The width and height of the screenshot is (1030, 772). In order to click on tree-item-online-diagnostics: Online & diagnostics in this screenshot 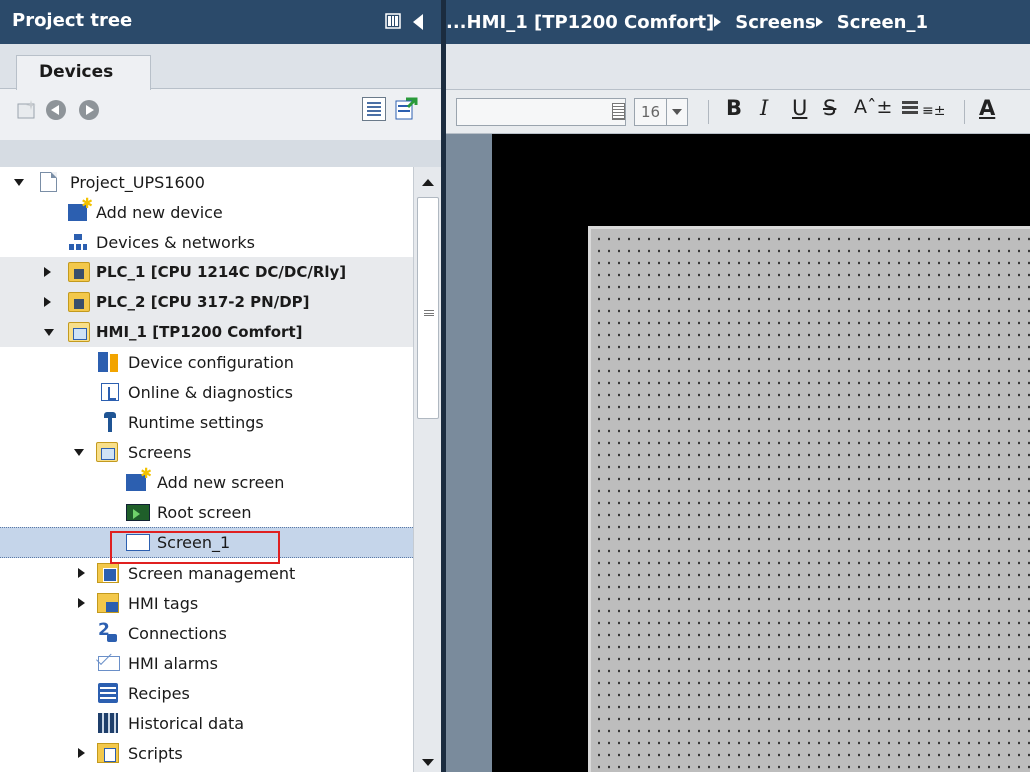, I will do `click(206, 392)`.